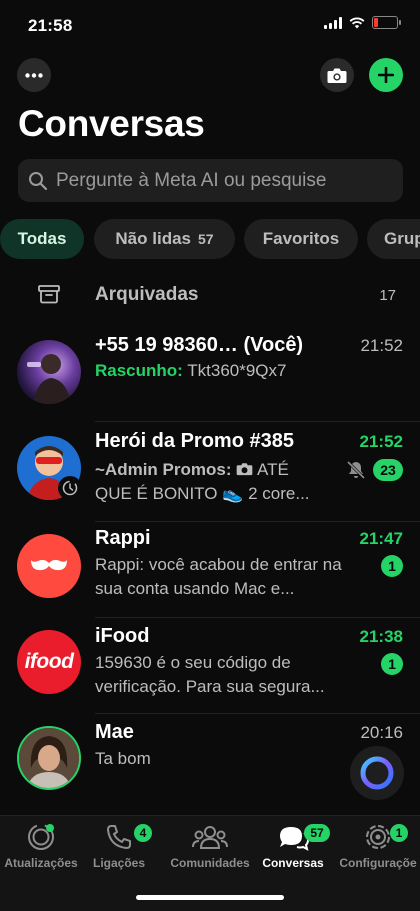 The width and height of the screenshot is (420, 911). Describe the element at coordinates (273, 469) in the screenshot. I see `preview-text-line1: ATÉ` at that location.